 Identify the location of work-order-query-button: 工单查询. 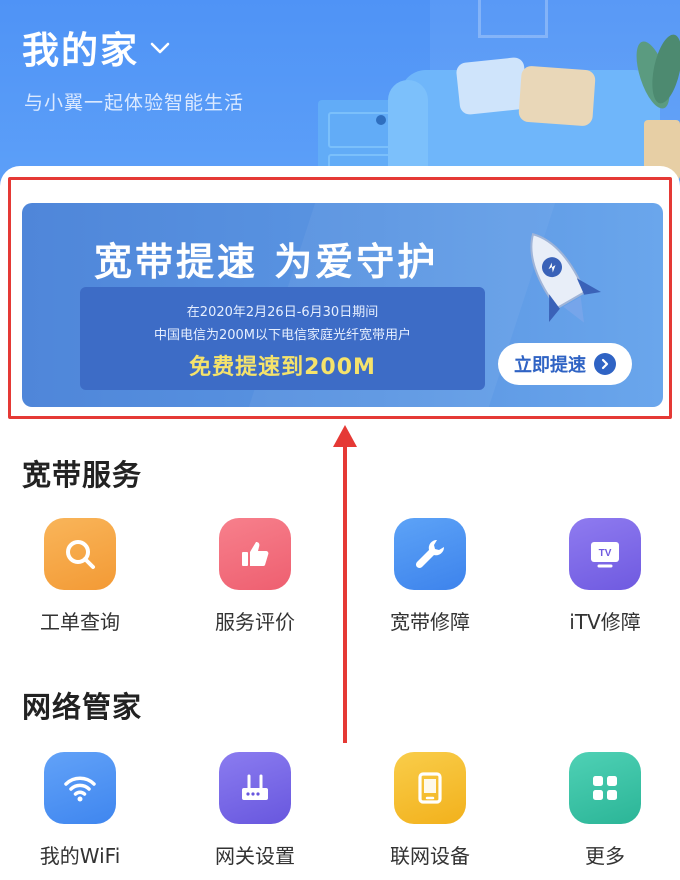
(80, 576).